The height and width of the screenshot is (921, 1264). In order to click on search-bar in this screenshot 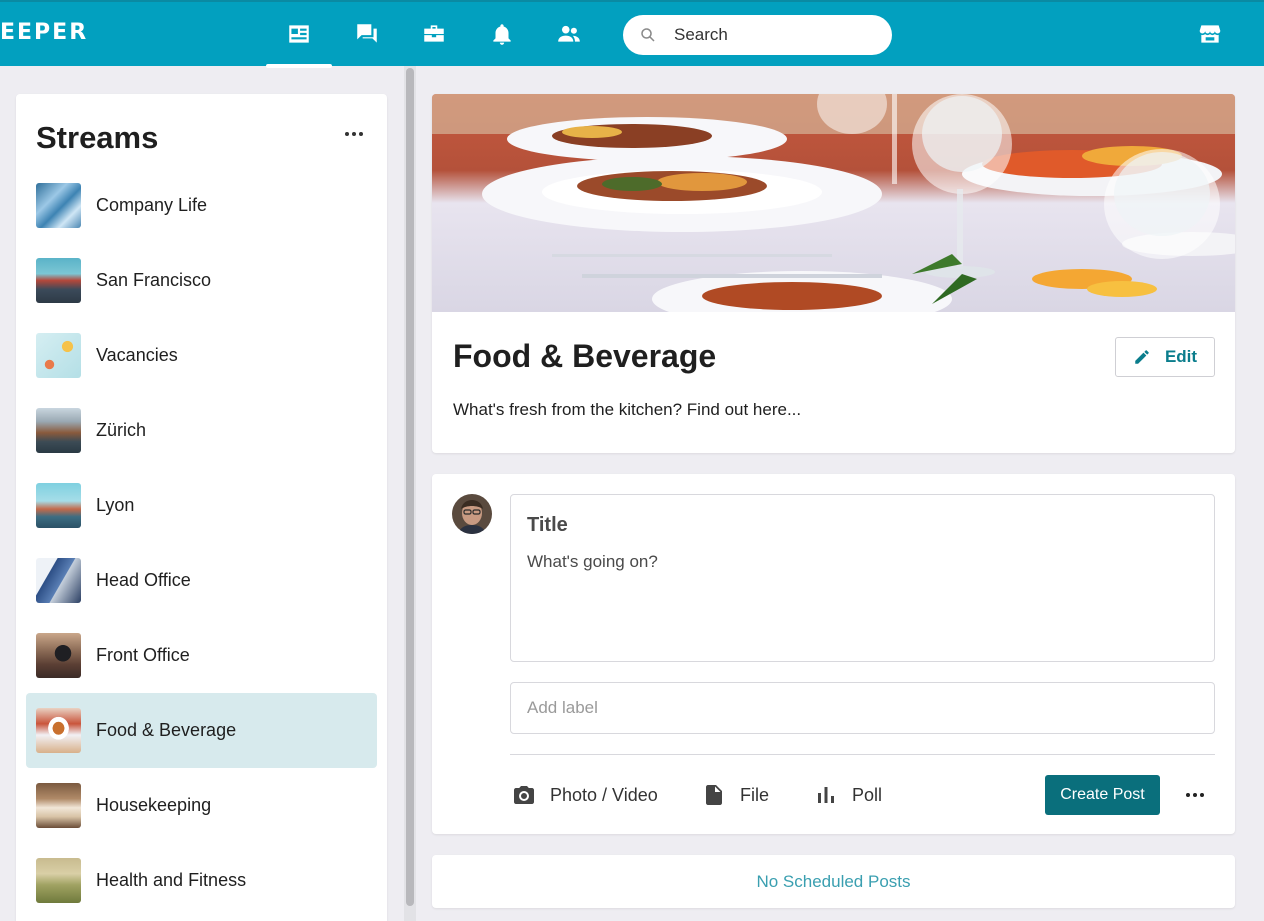, I will do `click(757, 35)`.